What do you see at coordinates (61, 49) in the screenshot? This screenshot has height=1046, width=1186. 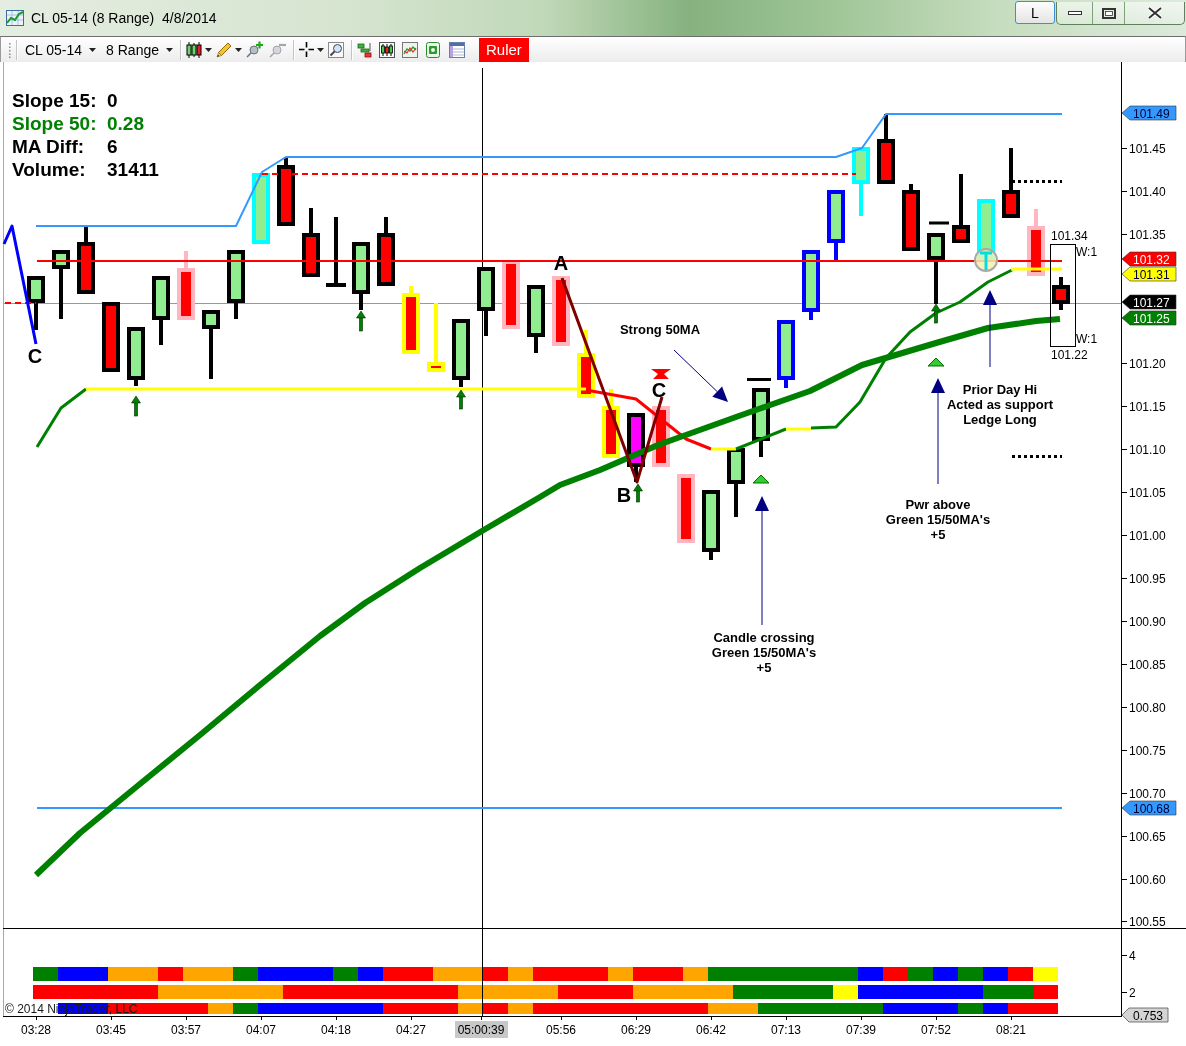 I see `instrument-dropdown: CL 05-14` at bounding box center [61, 49].